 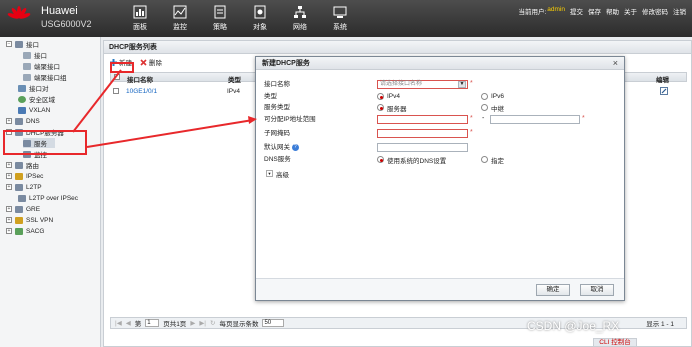 What do you see at coordinates (573, 326) in the screenshot?
I see `watermark: CSDN @Joe_RX` at bounding box center [573, 326].